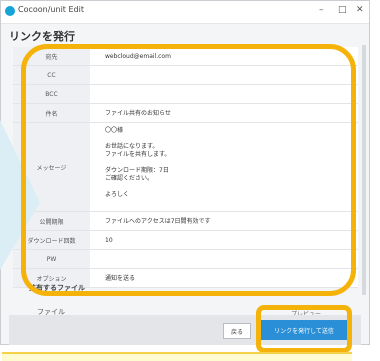 The image size is (380, 361). What do you see at coordinates (237, 331) in the screenshot?
I see `back-button: 戻る` at bounding box center [237, 331].